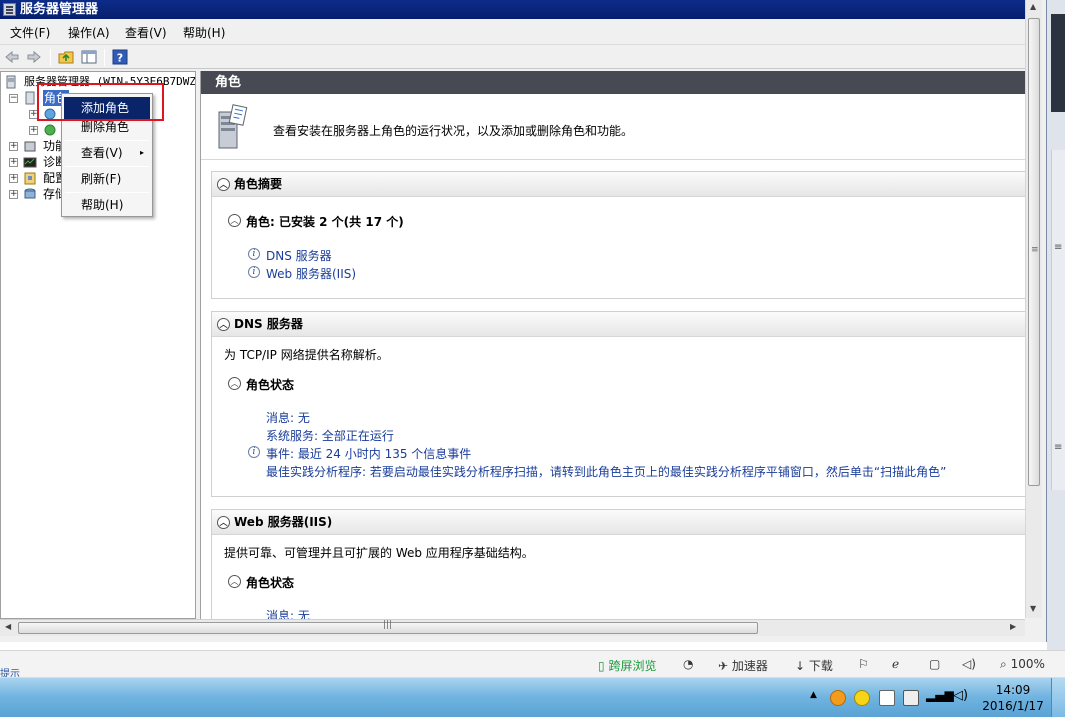 The height and width of the screenshot is (717, 1065). I want to click on accelerator-label: 加速器, so click(749, 666).